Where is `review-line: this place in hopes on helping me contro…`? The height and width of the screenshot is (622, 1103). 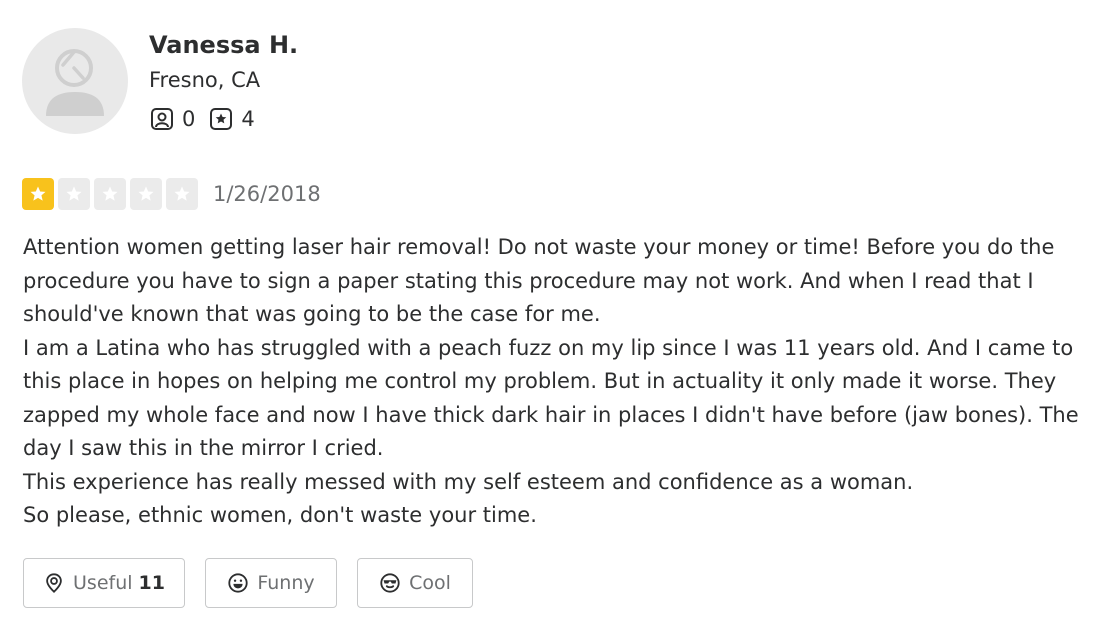 review-line: this place in hopes on helping me contro… is located at coordinates (540, 381).